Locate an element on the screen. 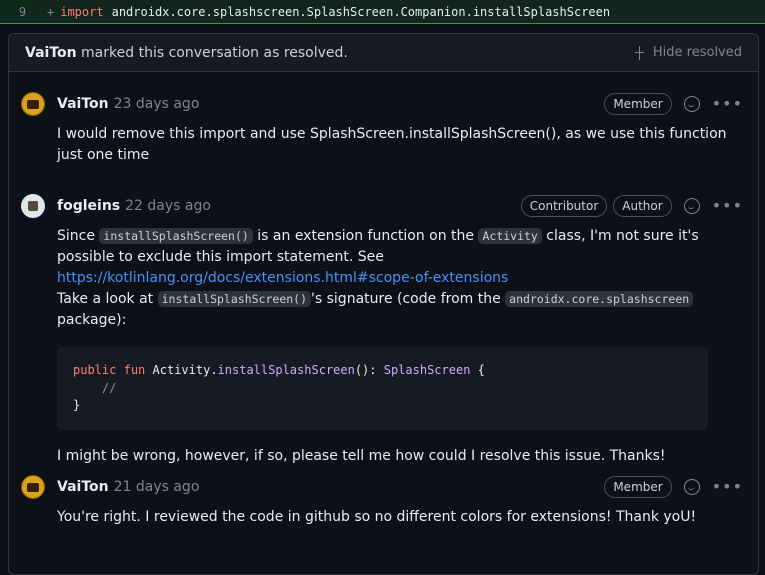 The height and width of the screenshot is (575, 765). contributor-badge: Contributor is located at coordinates (564, 206).